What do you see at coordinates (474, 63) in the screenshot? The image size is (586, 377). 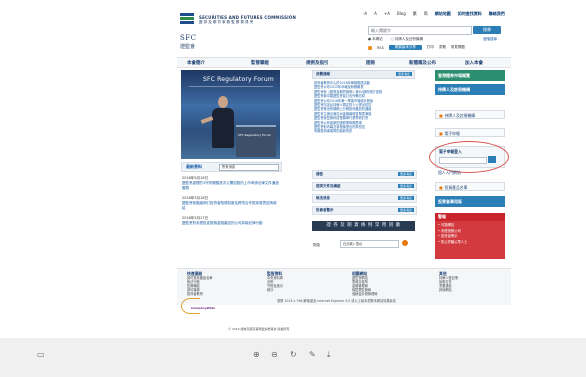 I see `nav-careers: 加入本會` at bounding box center [474, 63].